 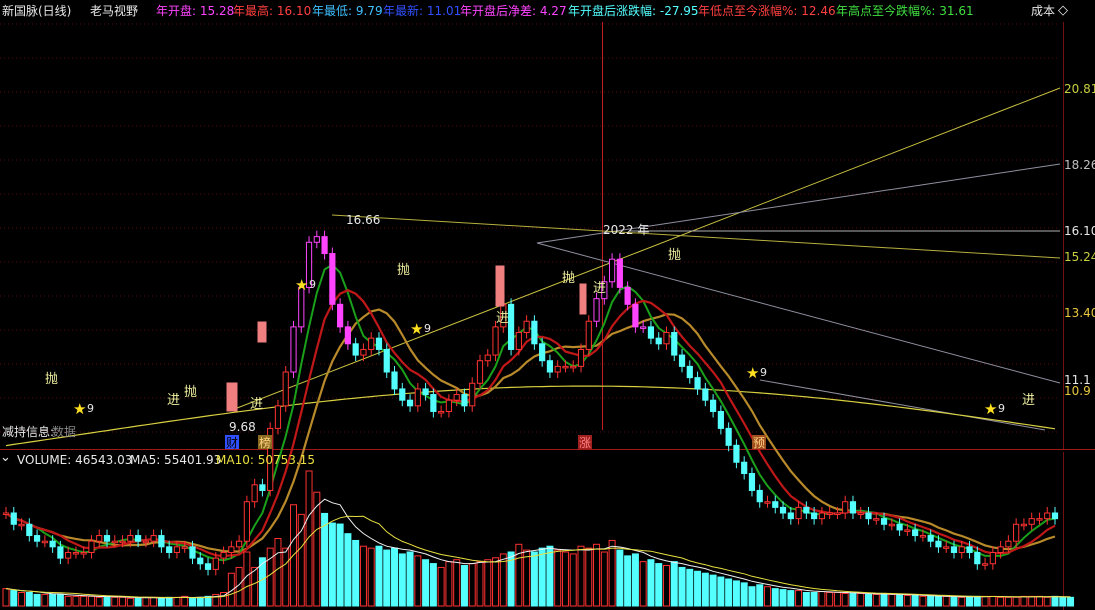 I want to click on volume-collapse-icon: ⌄, so click(x=5, y=458).